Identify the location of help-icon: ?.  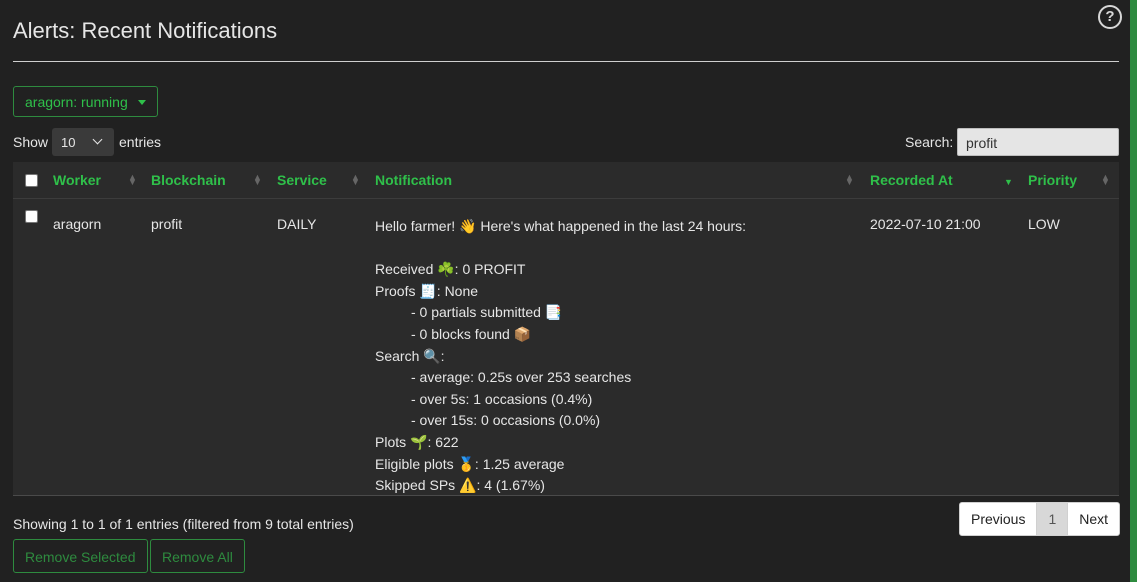
(1110, 17).